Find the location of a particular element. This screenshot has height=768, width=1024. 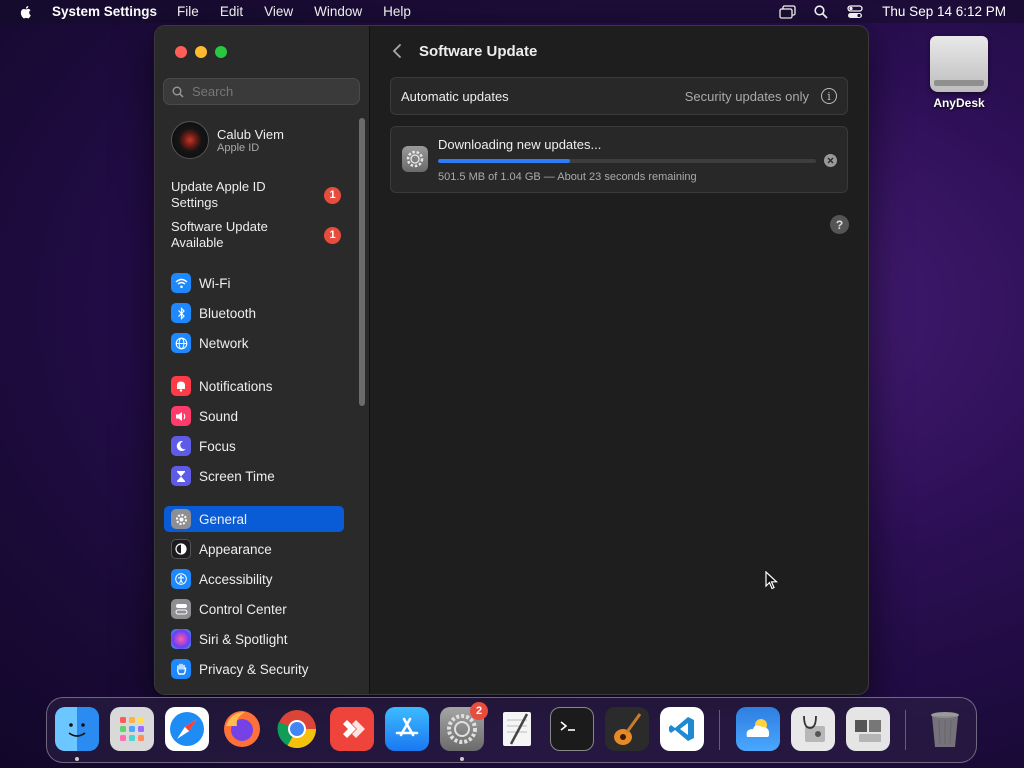

sidebar-alert-software-update: Software Update Available 1 is located at coordinates (256, 235).